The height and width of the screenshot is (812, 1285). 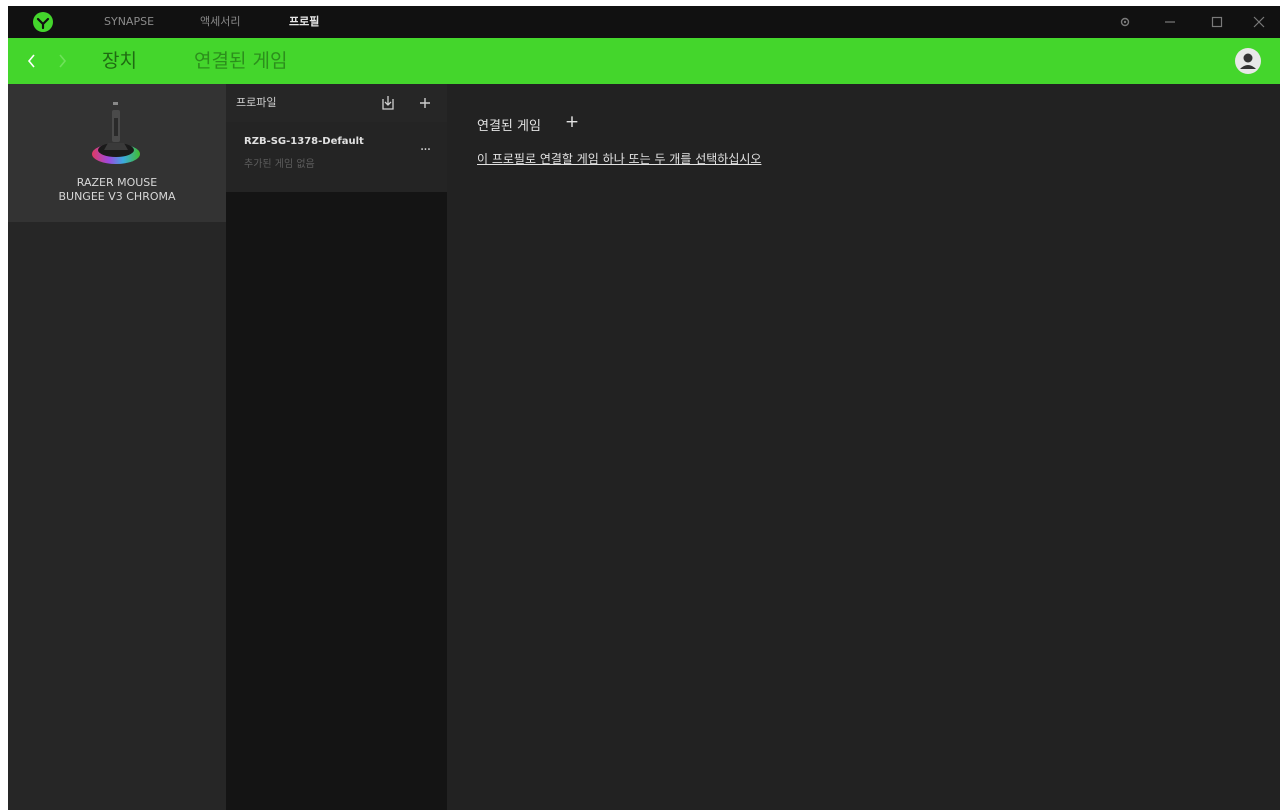 What do you see at coordinates (220, 22) in the screenshot?
I see `topnav-accessories: 액세서리` at bounding box center [220, 22].